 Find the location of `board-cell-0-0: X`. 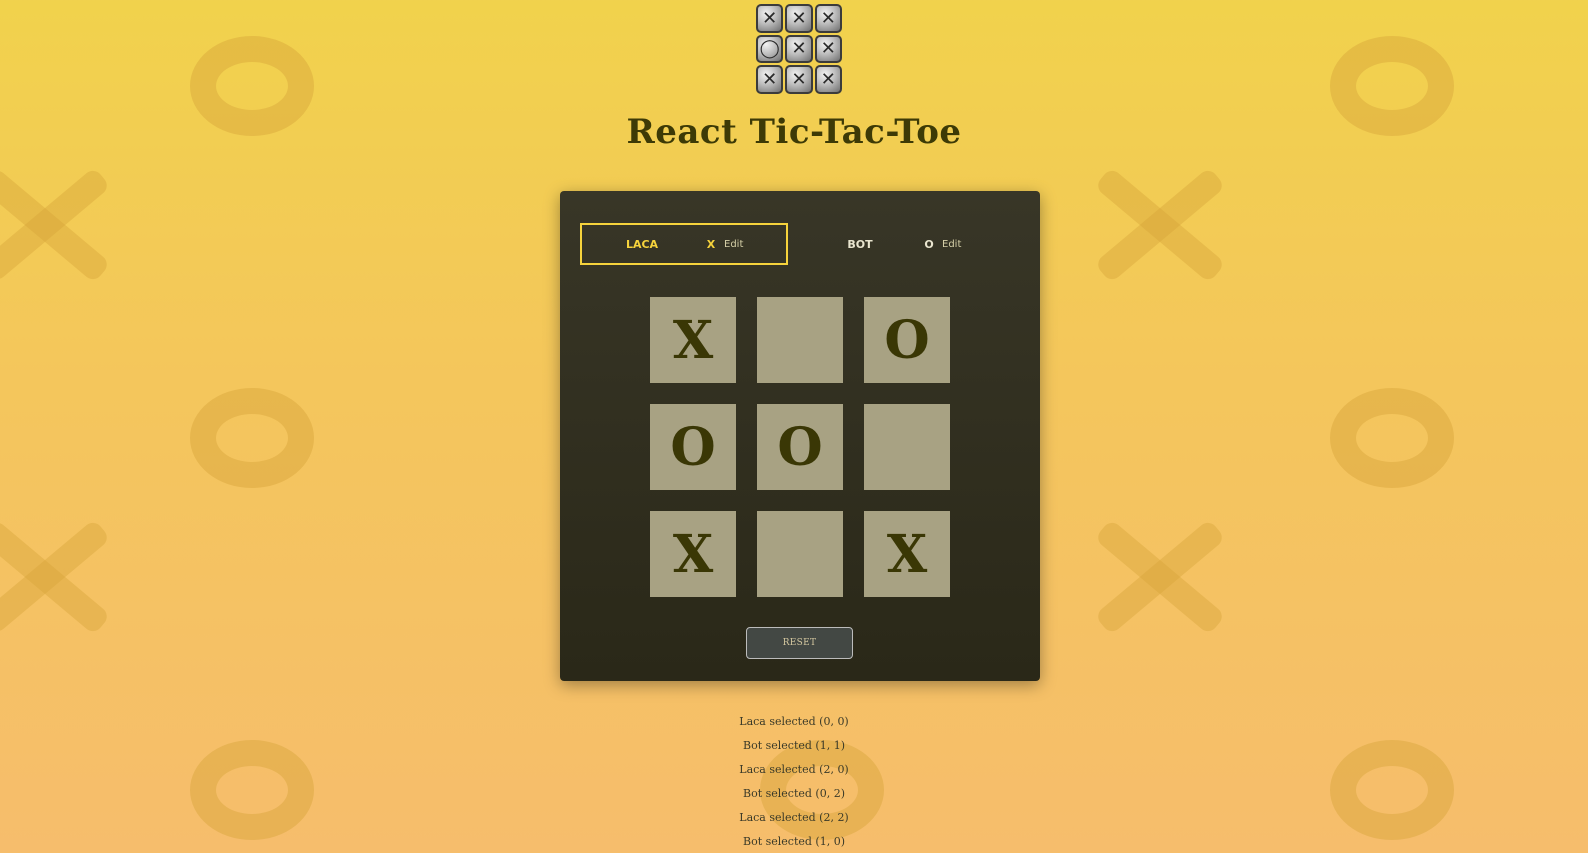

board-cell-0-0: X is located at coordinates (693, 340).